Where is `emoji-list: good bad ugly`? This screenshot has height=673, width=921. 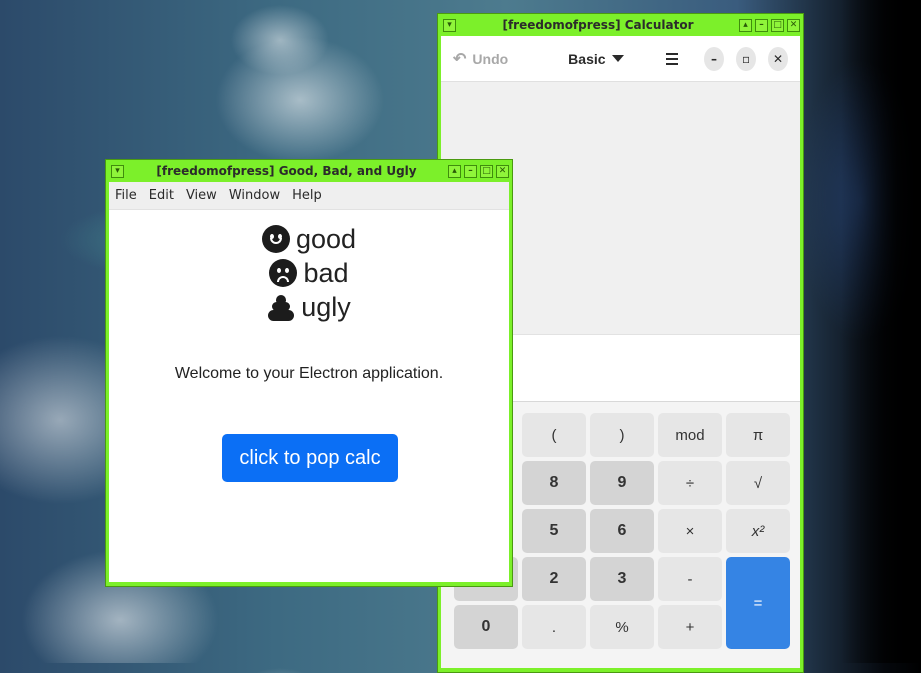 emoji-list: good bad ugly is located at coordinates (309, 273).